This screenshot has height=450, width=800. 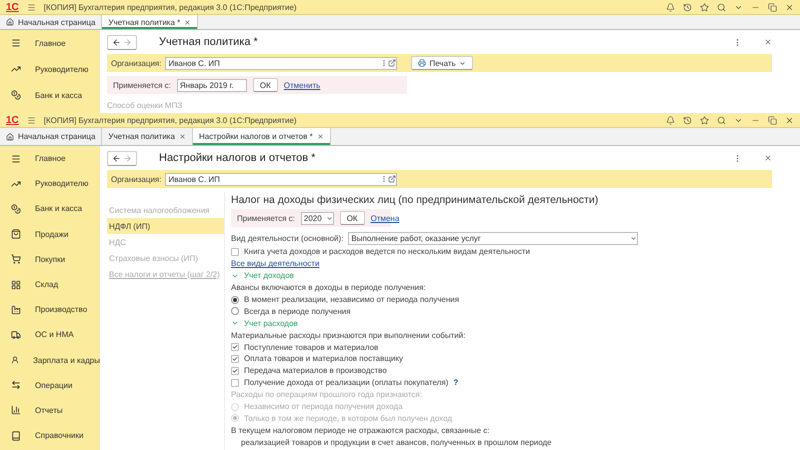 I want to click on sidebar-item: Склад, so click(x=50, y=285).